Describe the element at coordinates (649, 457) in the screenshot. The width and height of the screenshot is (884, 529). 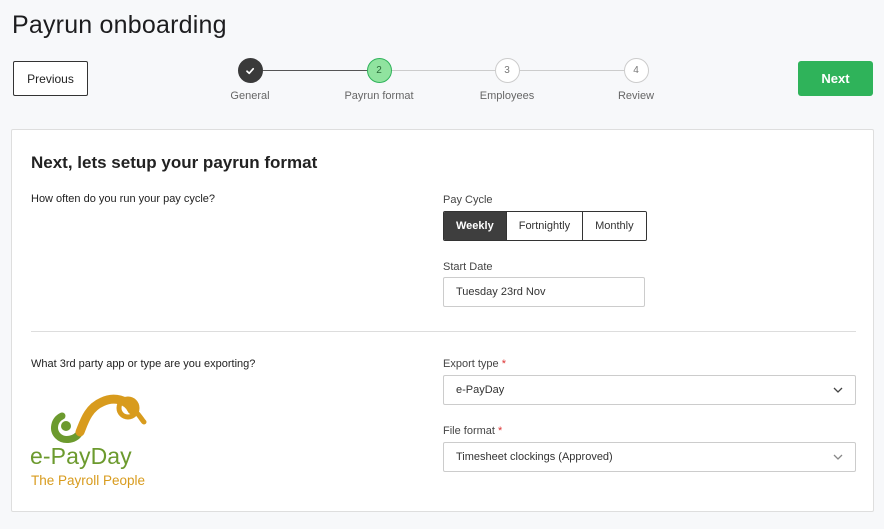
I see `file-format-select: Timesheet clockings (Approved)` at that location.